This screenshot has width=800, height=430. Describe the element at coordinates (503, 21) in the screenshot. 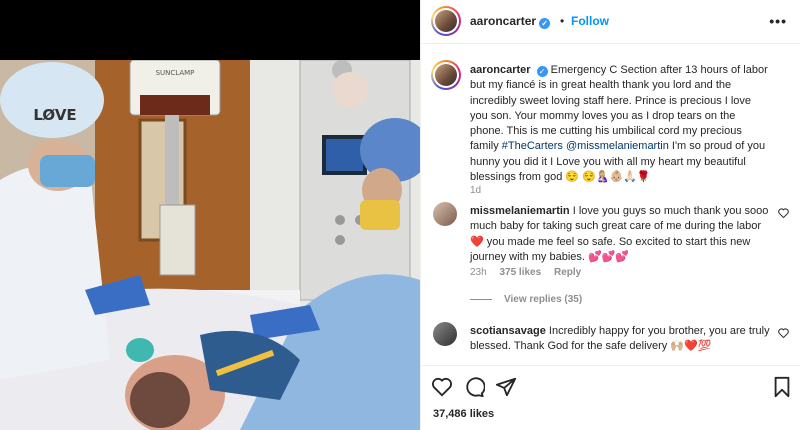

I see `header-username-text: aaroncarter` at that location.